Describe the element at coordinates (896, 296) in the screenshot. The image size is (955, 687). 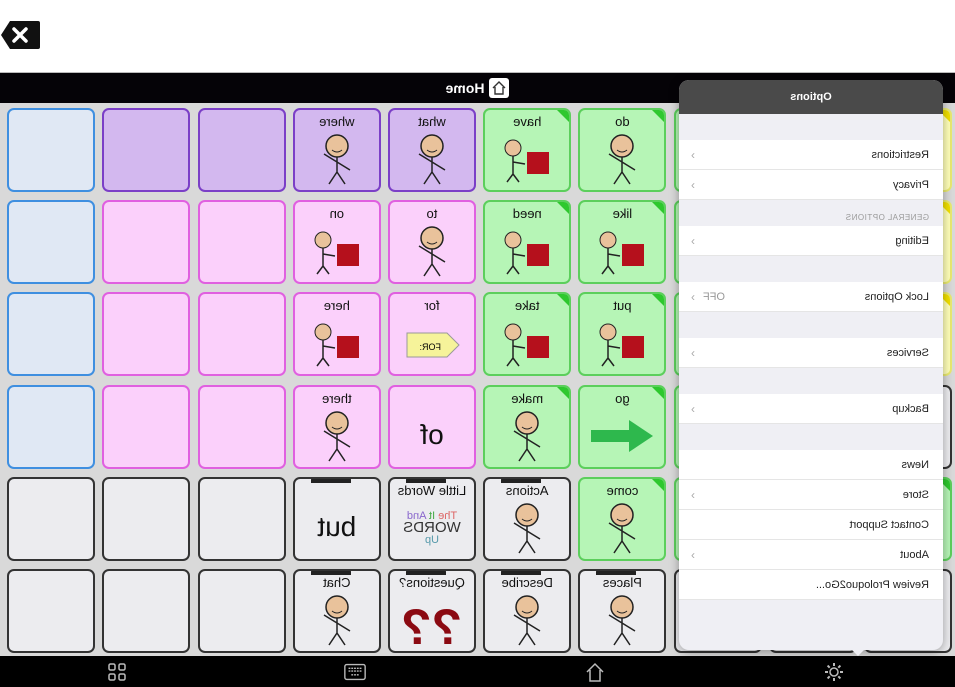
I see `option-label: Lock Options` at that location.